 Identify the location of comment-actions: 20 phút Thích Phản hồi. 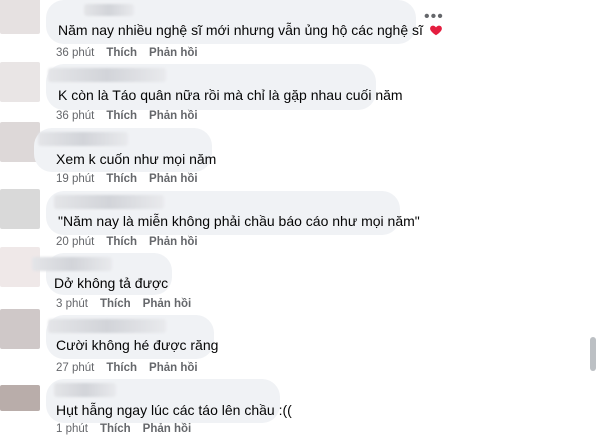
(133, 242).